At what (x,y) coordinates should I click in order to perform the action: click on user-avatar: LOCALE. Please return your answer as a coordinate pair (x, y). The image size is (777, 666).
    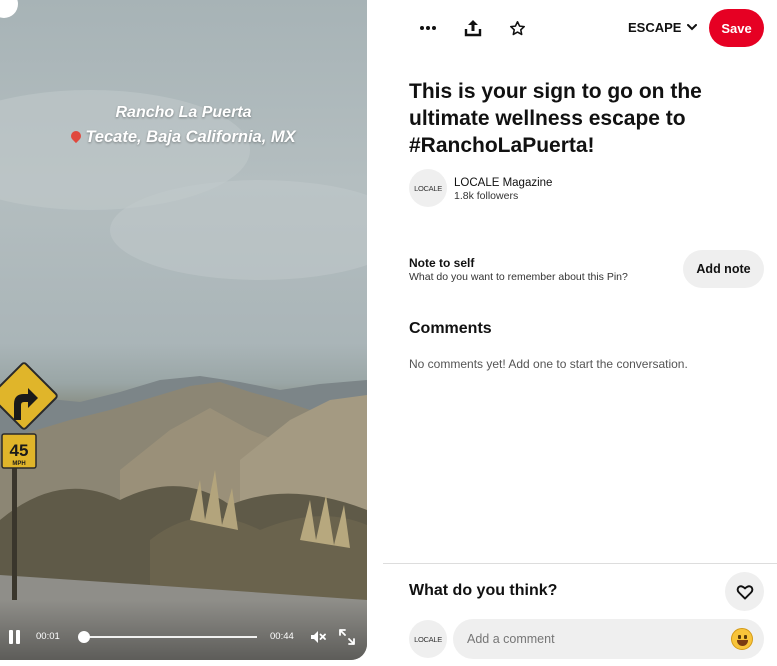
    Looking at the image, I should click on (428, 639).